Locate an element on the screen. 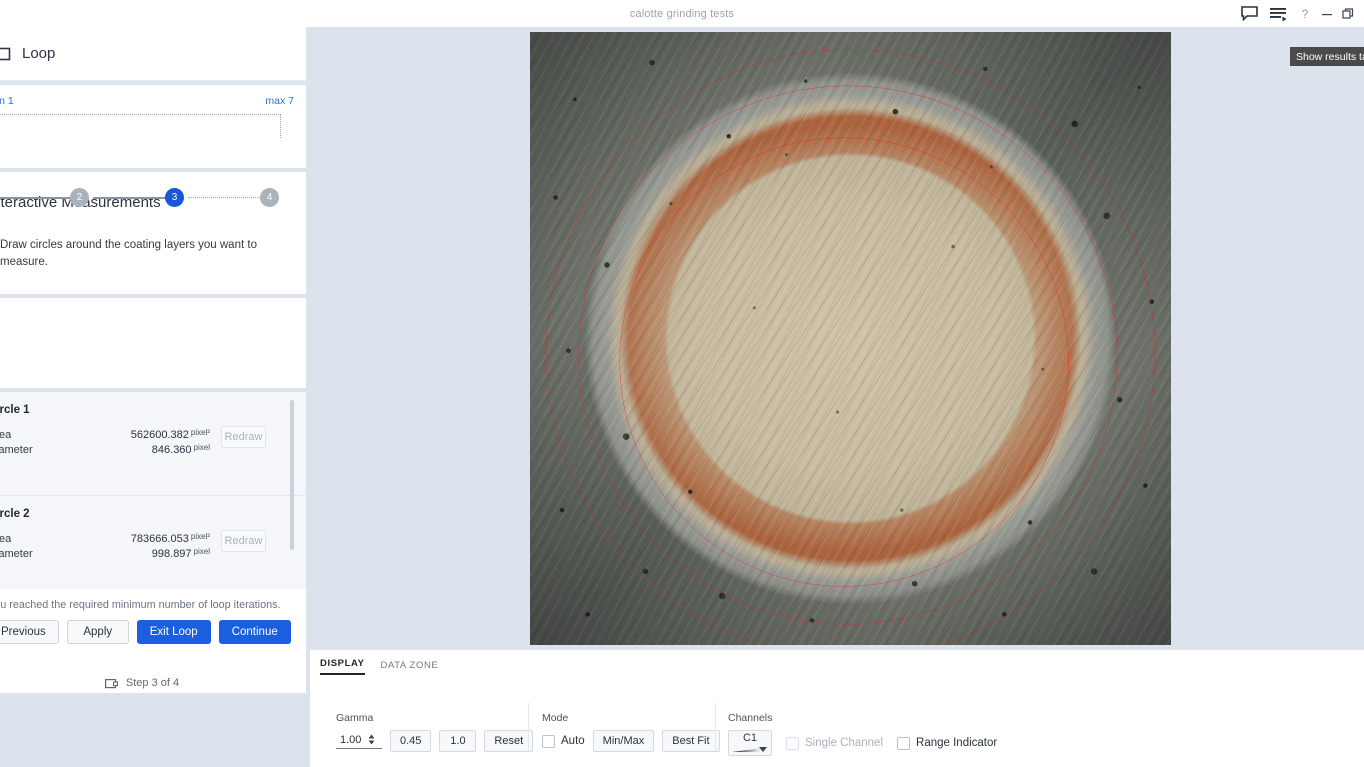  range-indicator-checkbox is located at coordinates (904, 743).